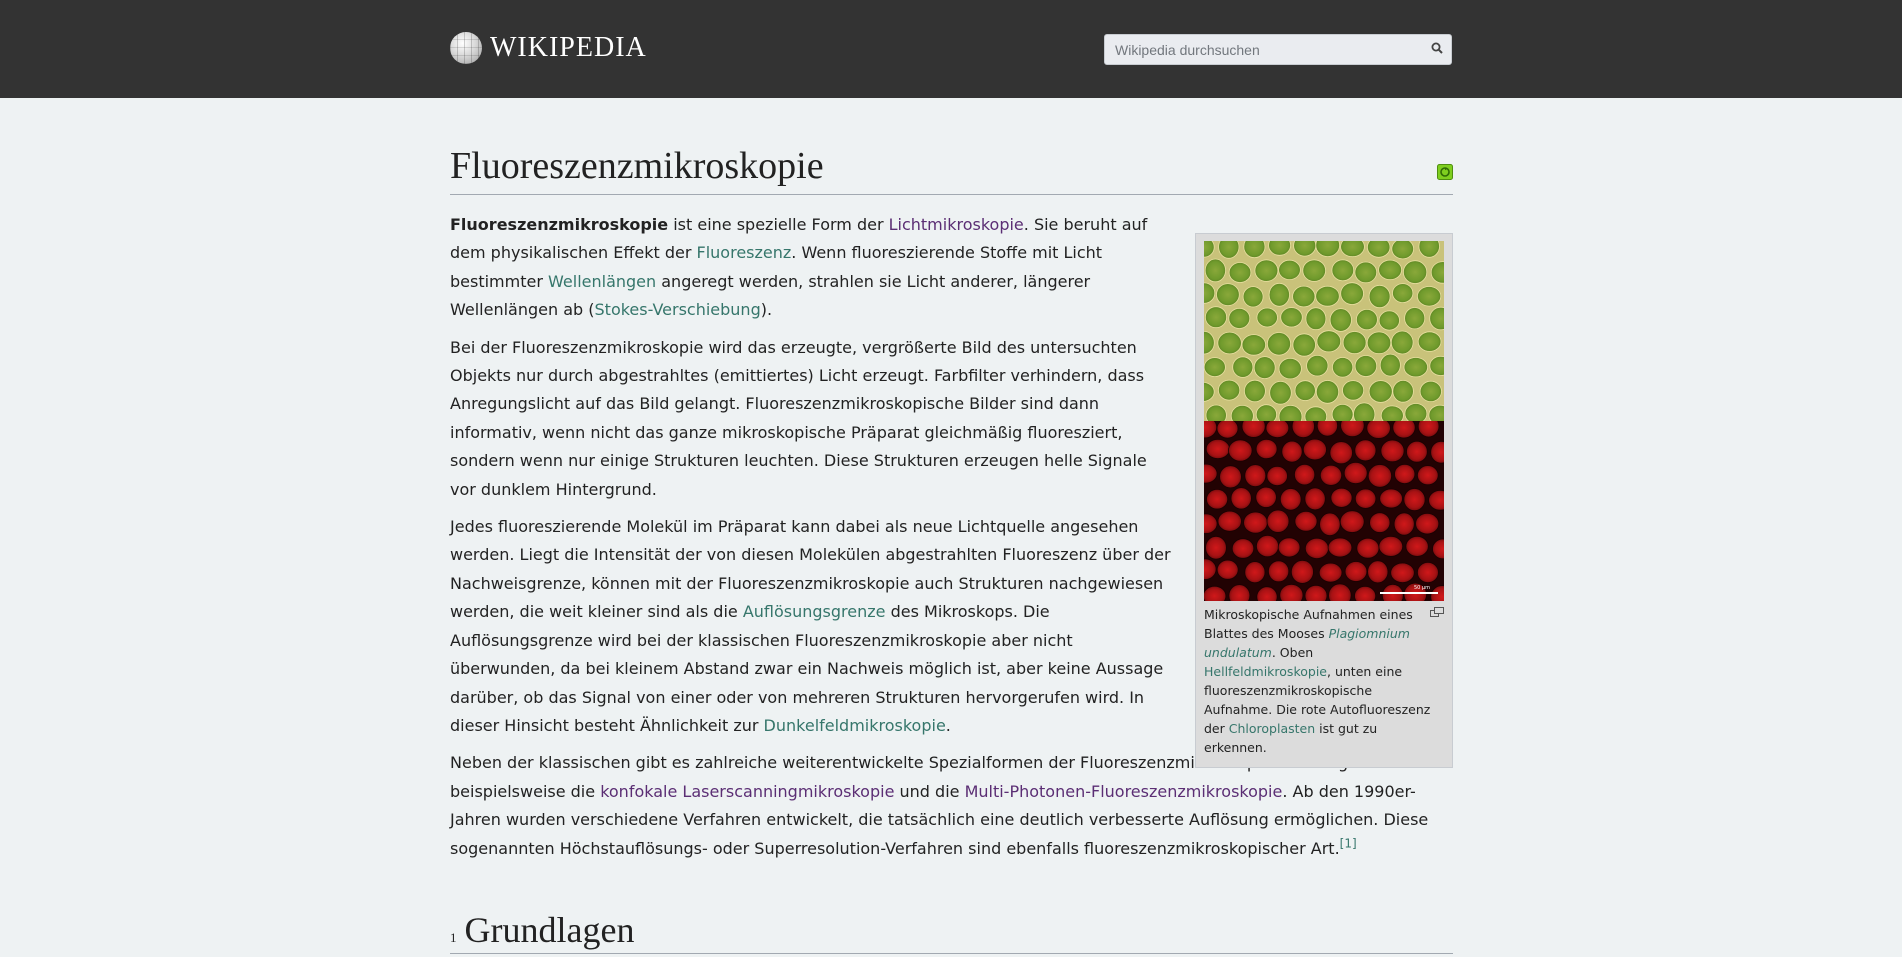 The image size is (1902, 957). I want to click on link-stokes-verschiebung: Stokes-Verschiebung, so click(678, 309).